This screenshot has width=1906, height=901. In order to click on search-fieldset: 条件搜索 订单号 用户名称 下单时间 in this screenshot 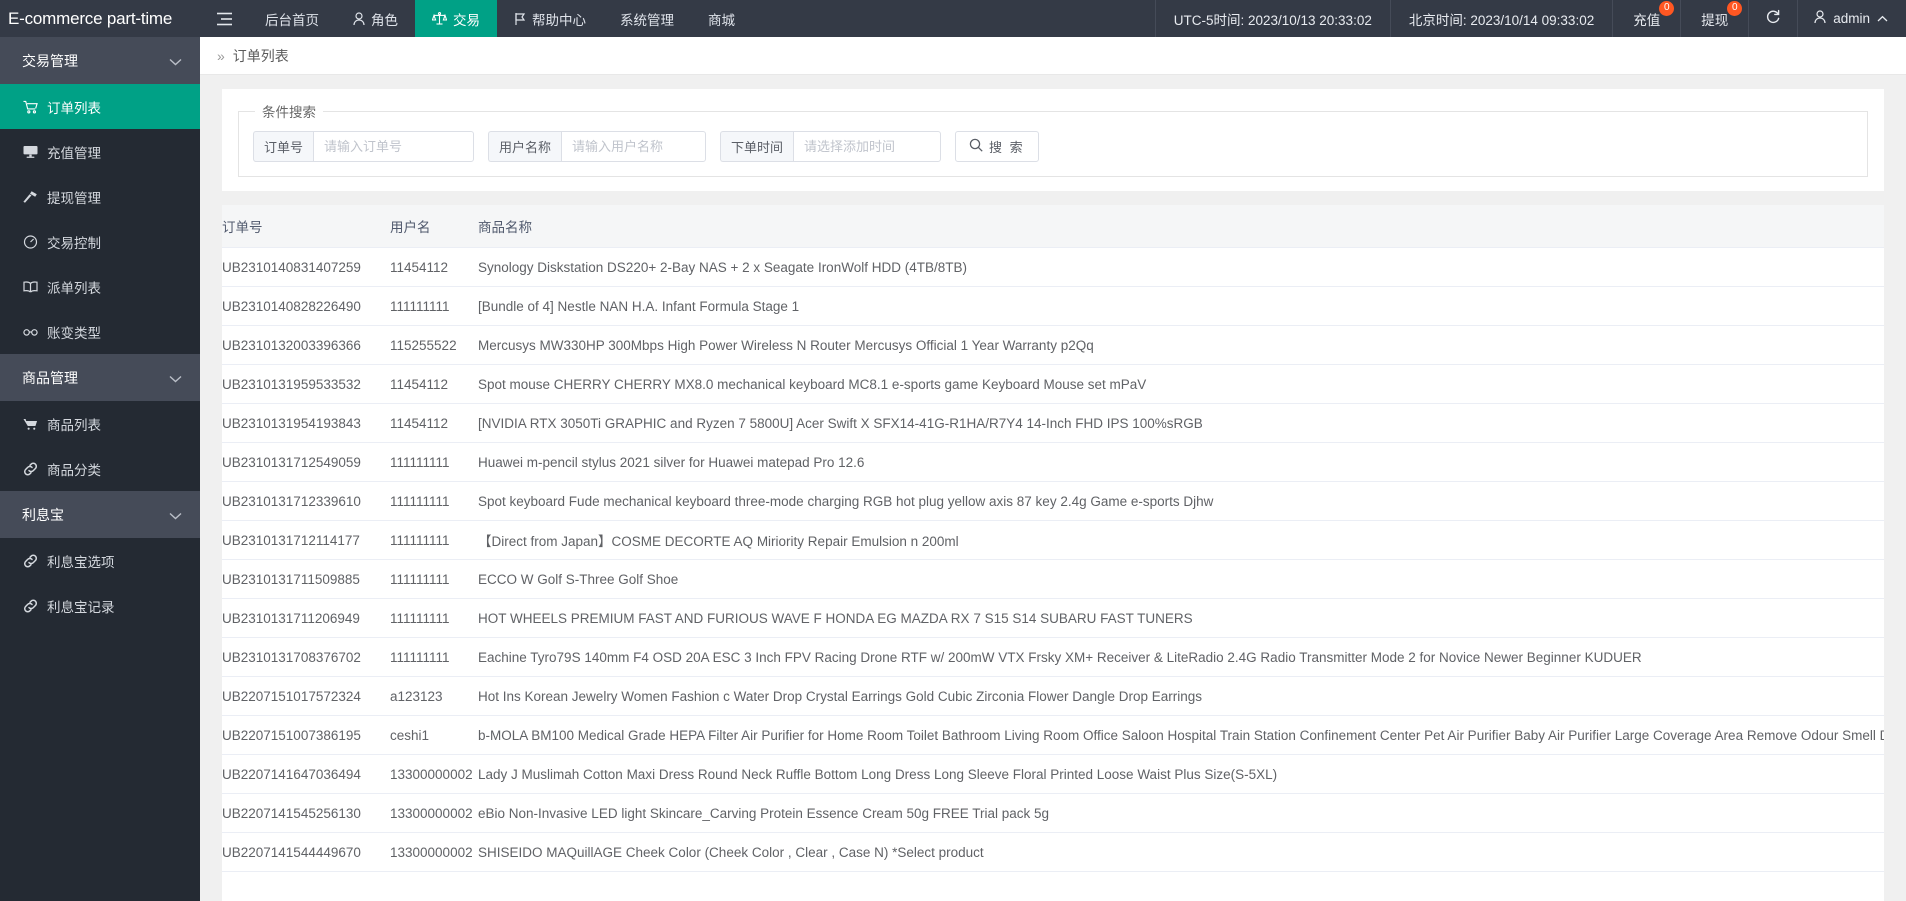, I will do `click(1053, 139)`.